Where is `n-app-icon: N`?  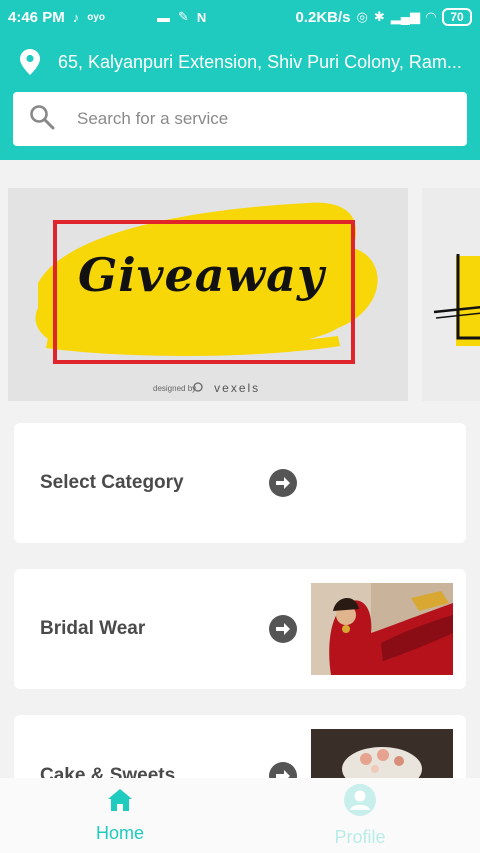
n-app-icon: N is located at coordinates (201, 17).